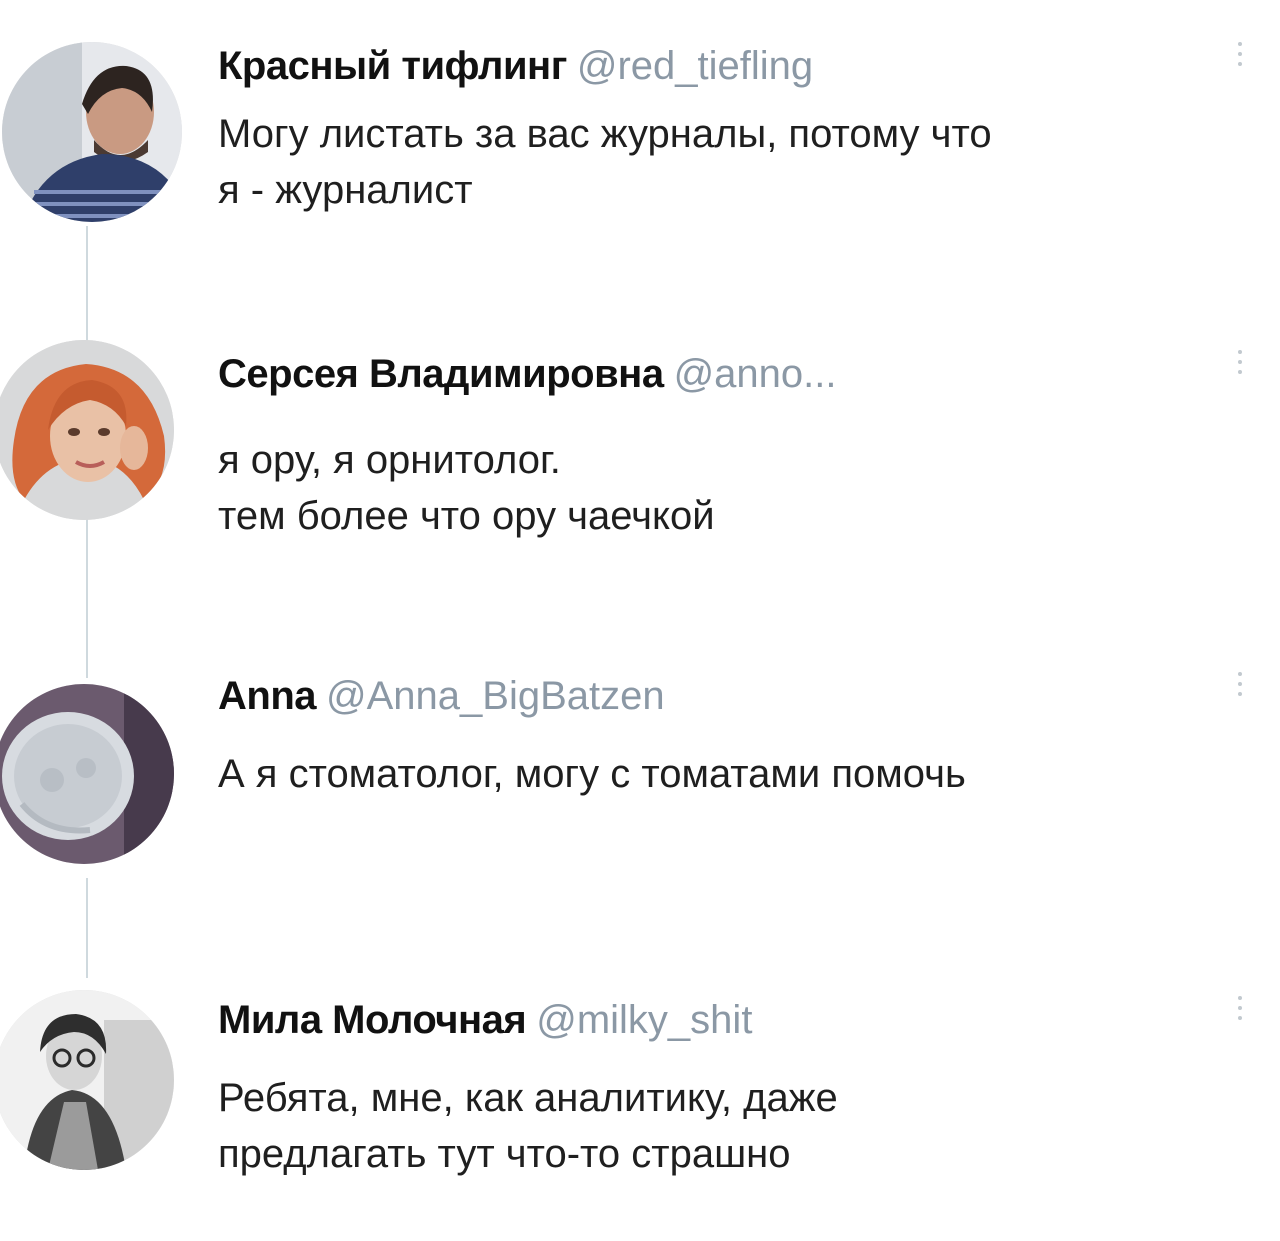 Image resolution: width=1280 pixels, height=1241 pixels. I want to click on man-portrait-avatar, so click(92, 132).